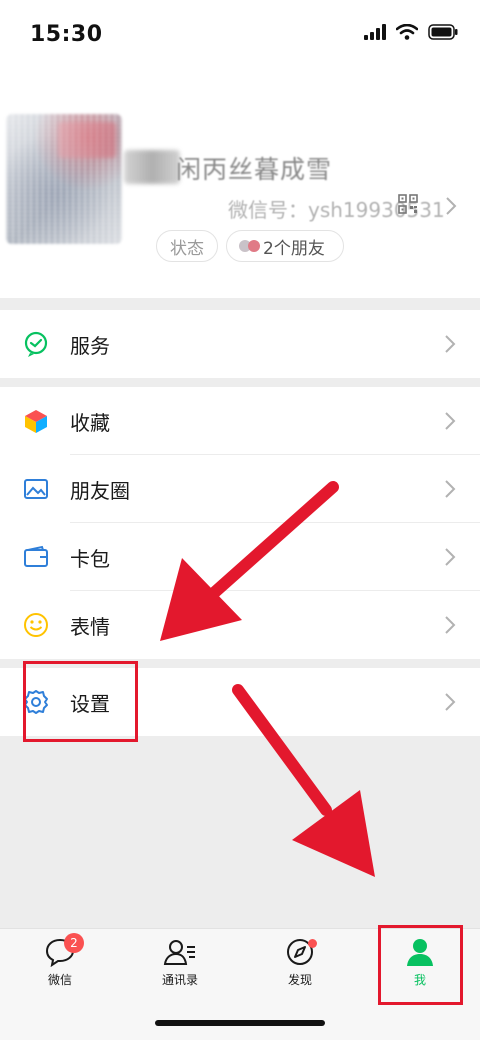 The image size is (480, 1040). I want to click on unread-badge: 2, so click(74, 943).